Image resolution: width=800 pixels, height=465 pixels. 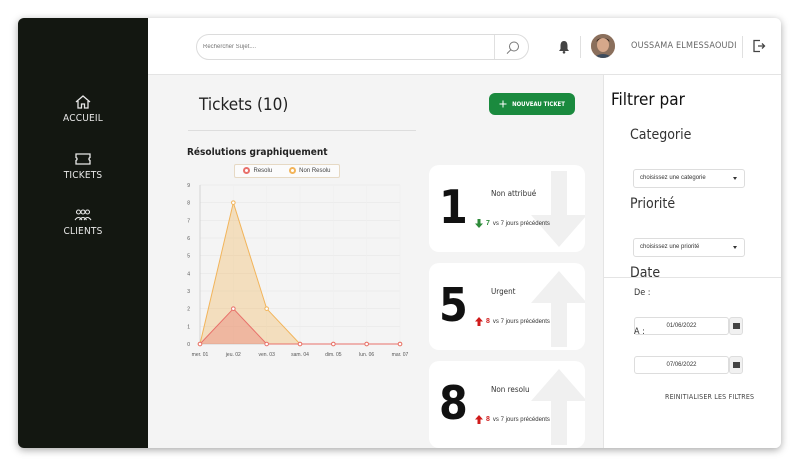 I want to click on stat-card-urgent: 5 Urgent 8 vs 7 jours précédents, so click(x=507, y=306).